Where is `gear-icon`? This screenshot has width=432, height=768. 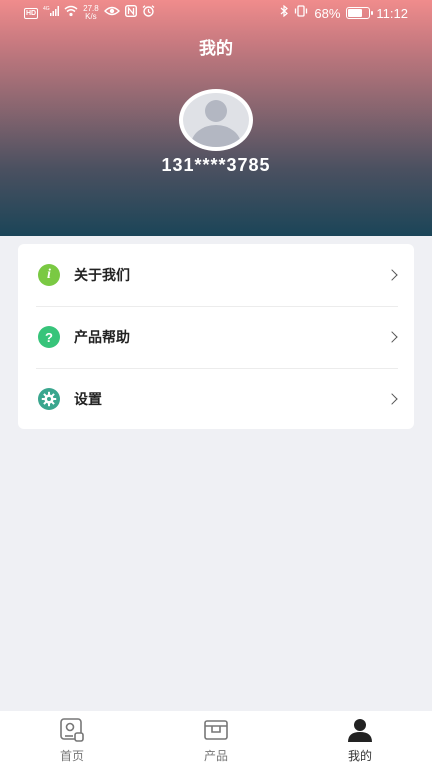
gear-icon is located at coordinates (49, 399).